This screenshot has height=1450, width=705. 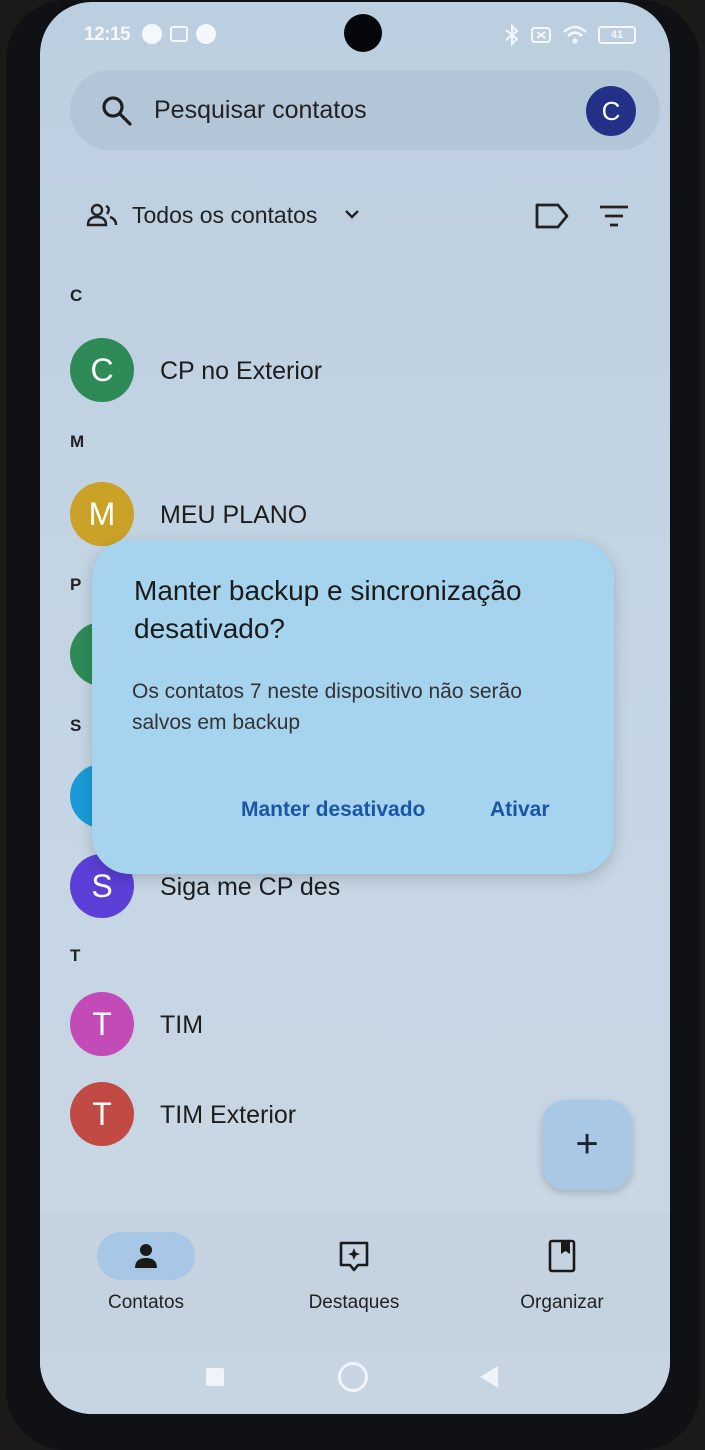 I want to click on chevron-down-icon, so click(x=352, y=214).